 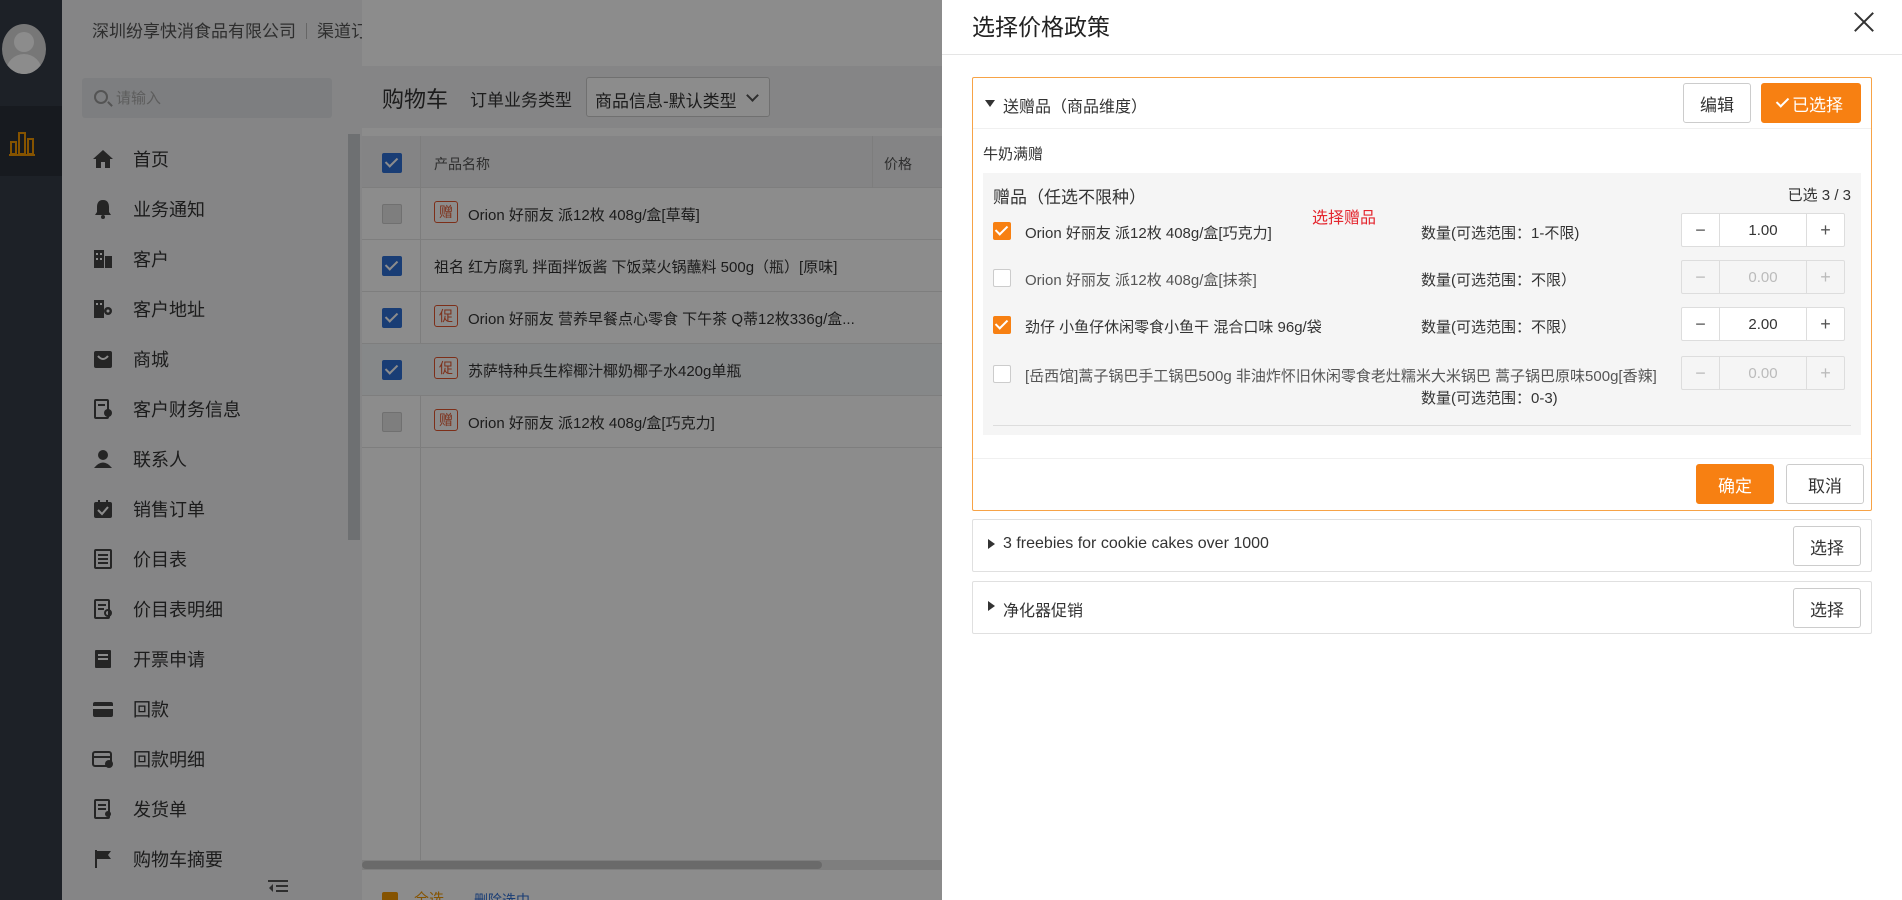 I want to click on gift-panel-divider, so click(x=1422, y=425).